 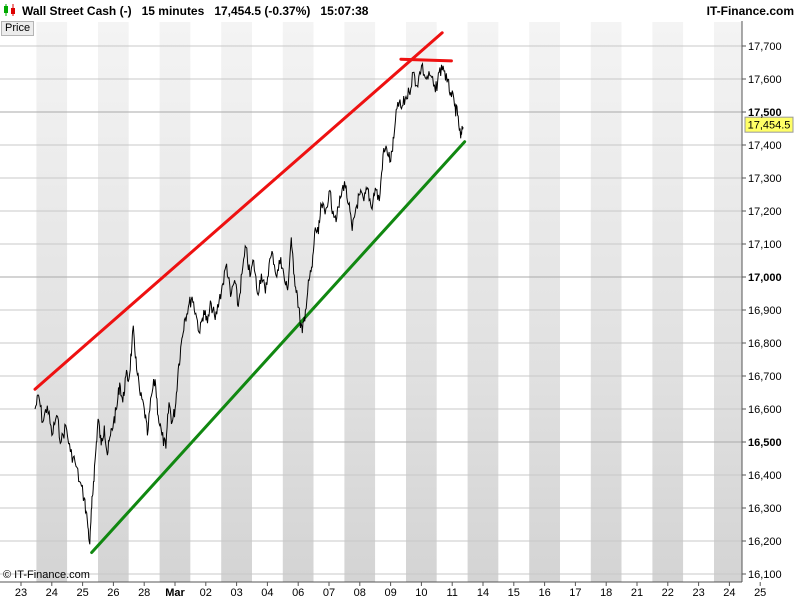 I want to click on x-tick-label: 09, so click(x=390, y=593).